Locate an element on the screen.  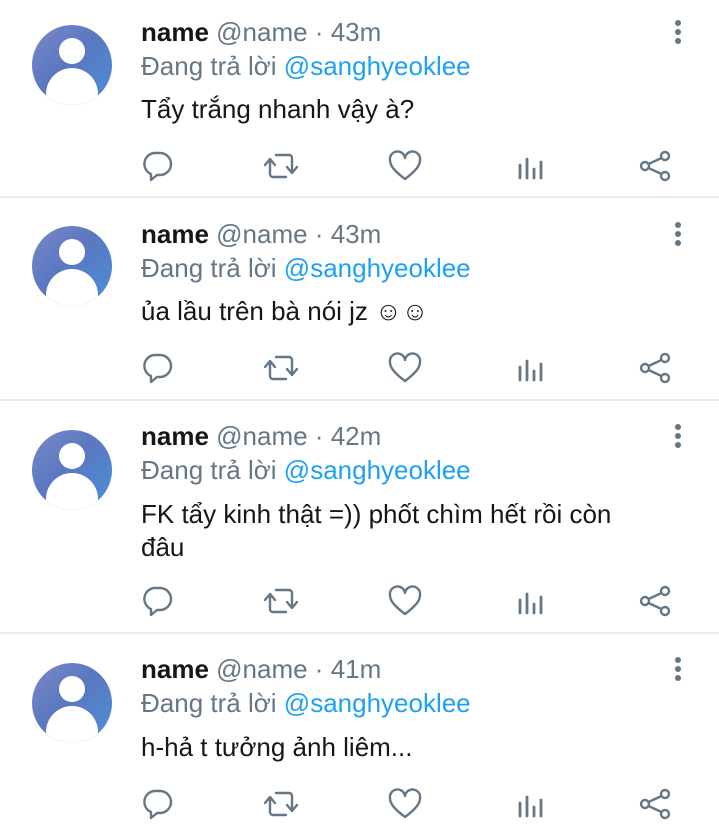
tweet-header: name @name · 41m is located at coordinates (261, 669).